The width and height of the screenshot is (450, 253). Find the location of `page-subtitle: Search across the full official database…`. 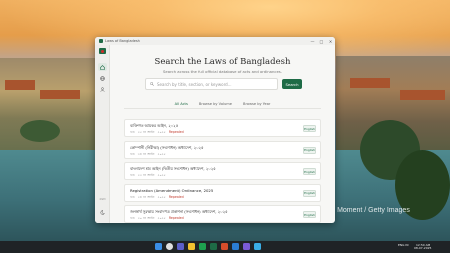

page-subtitle: Search across the full official database… is located at coordinates (222, 71).